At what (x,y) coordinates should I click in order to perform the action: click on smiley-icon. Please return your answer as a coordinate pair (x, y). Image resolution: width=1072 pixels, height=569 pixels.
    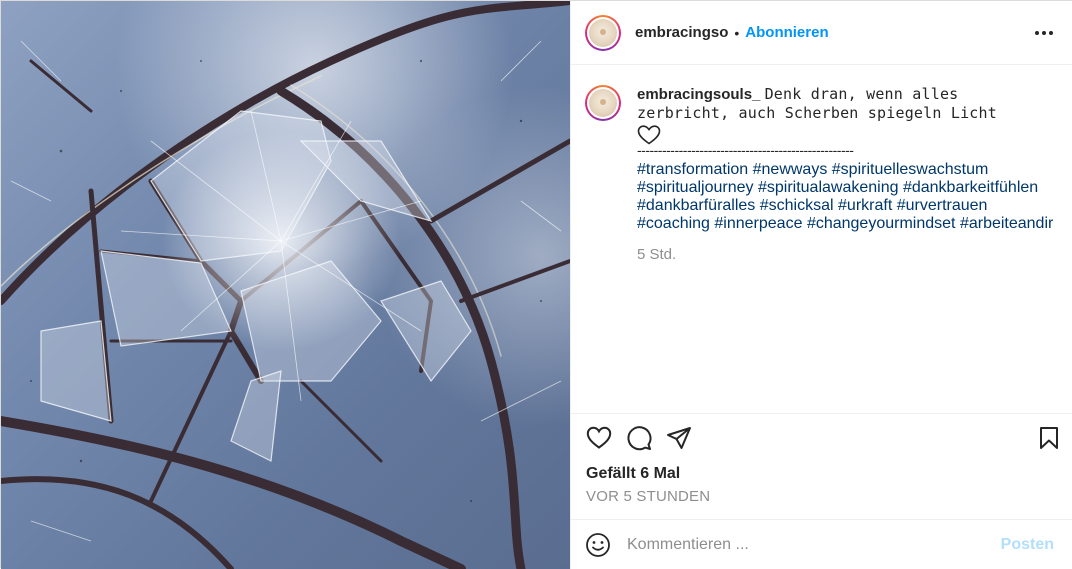
    Looking at the image, I should click on (598, 545).